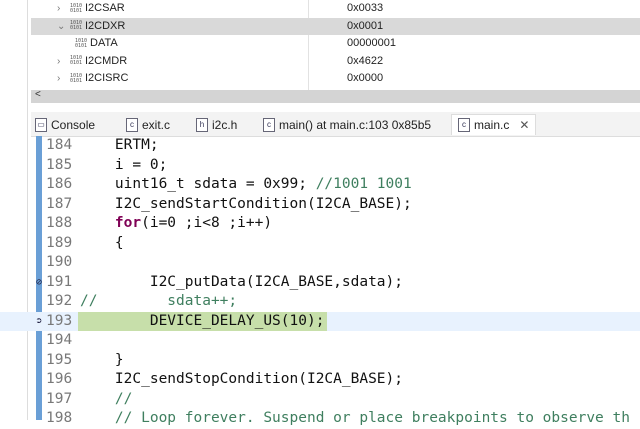 This screenshot has height=429, width=640. Describe the element at coordinates (365, 8) in the screenshot. I see `register-value: 0x0033` at that location.